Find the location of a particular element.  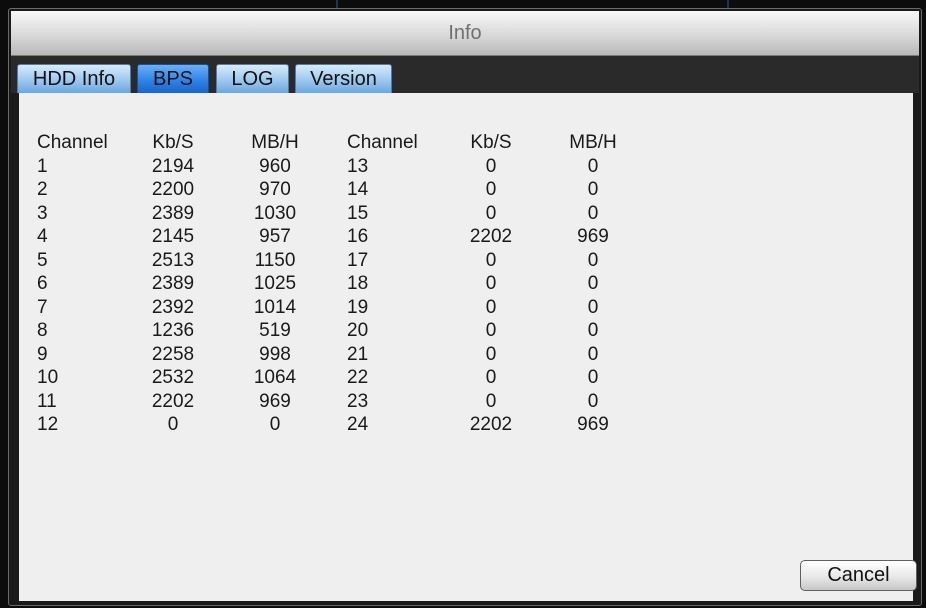

channel-cell: 20 is located at coordinates (358, 330).